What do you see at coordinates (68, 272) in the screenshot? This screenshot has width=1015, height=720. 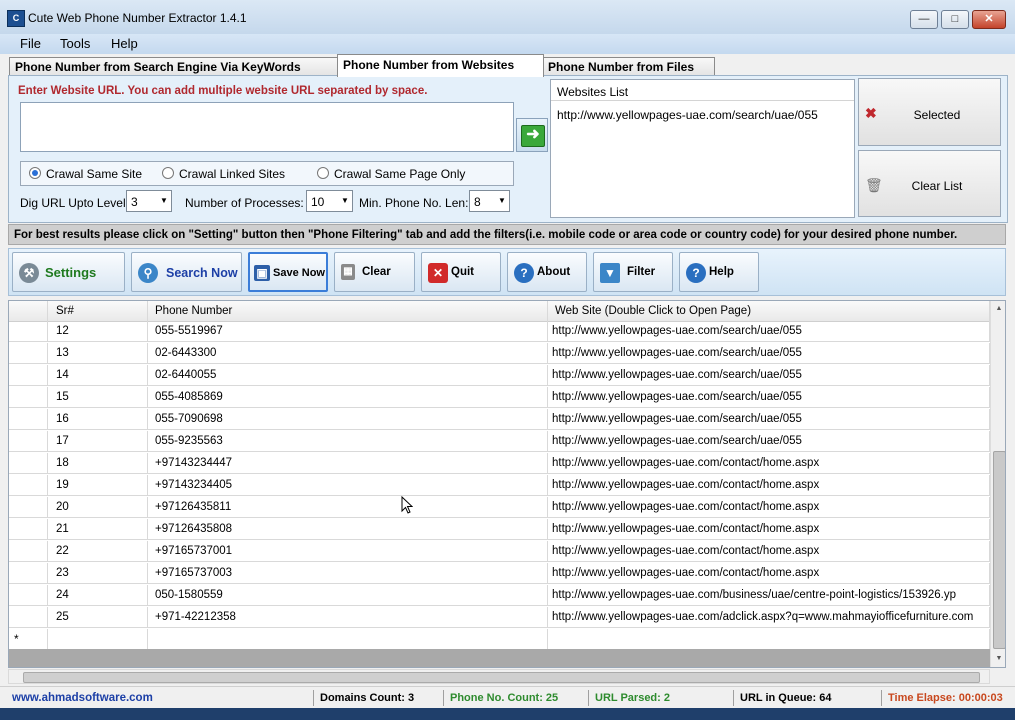 I see `settings-button: ⚒ Settings` at bounding box center [68, 272].